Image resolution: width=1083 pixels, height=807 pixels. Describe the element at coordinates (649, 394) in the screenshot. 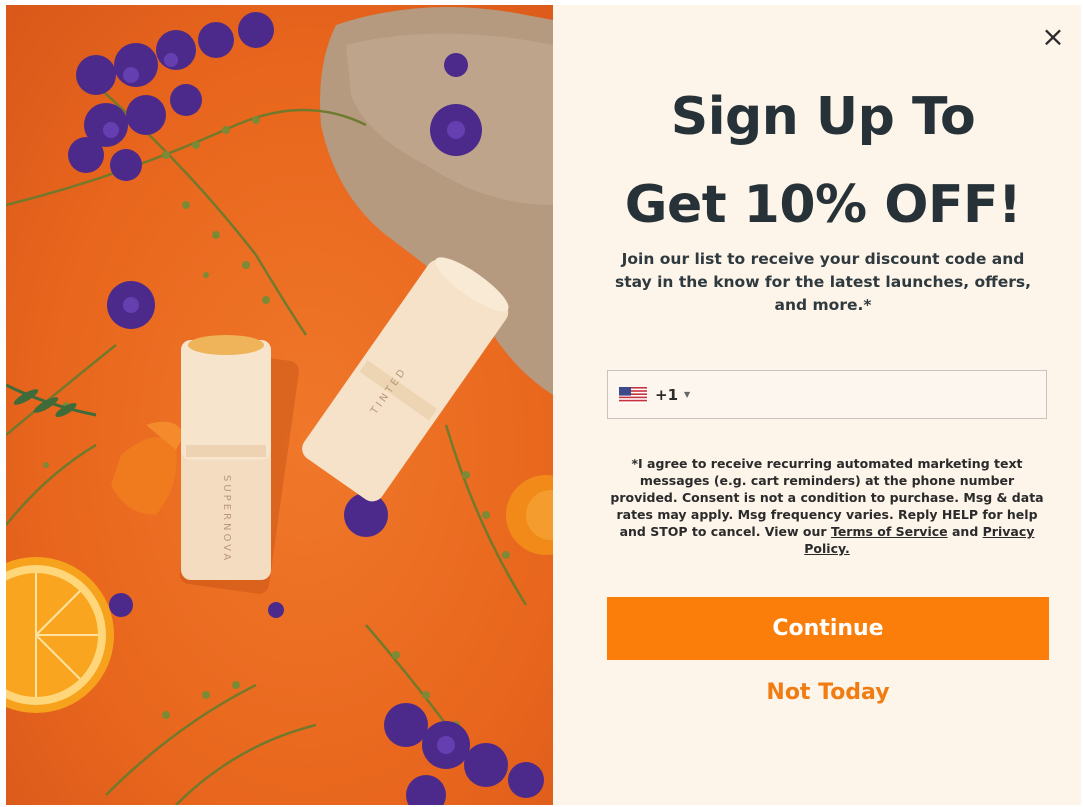

I see `country-code-select: +1 ▼` at that location.